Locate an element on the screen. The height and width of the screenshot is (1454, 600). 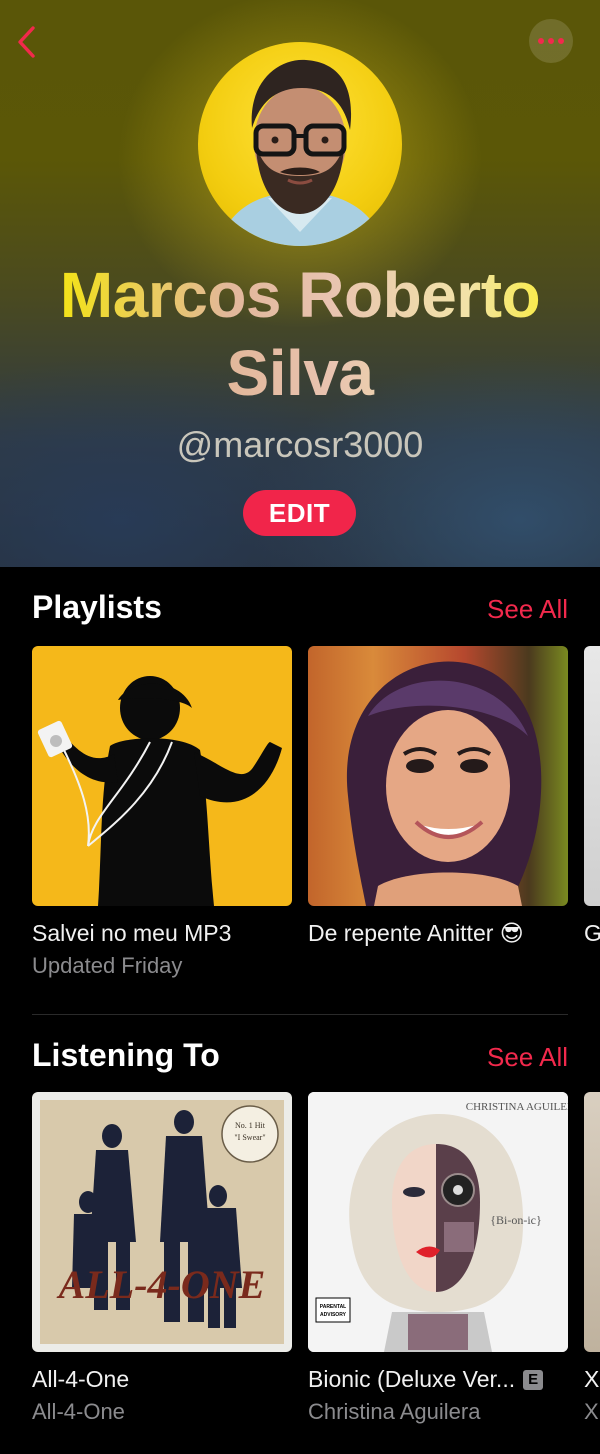
playlist-card-peek is located at coordinates (592, 776).